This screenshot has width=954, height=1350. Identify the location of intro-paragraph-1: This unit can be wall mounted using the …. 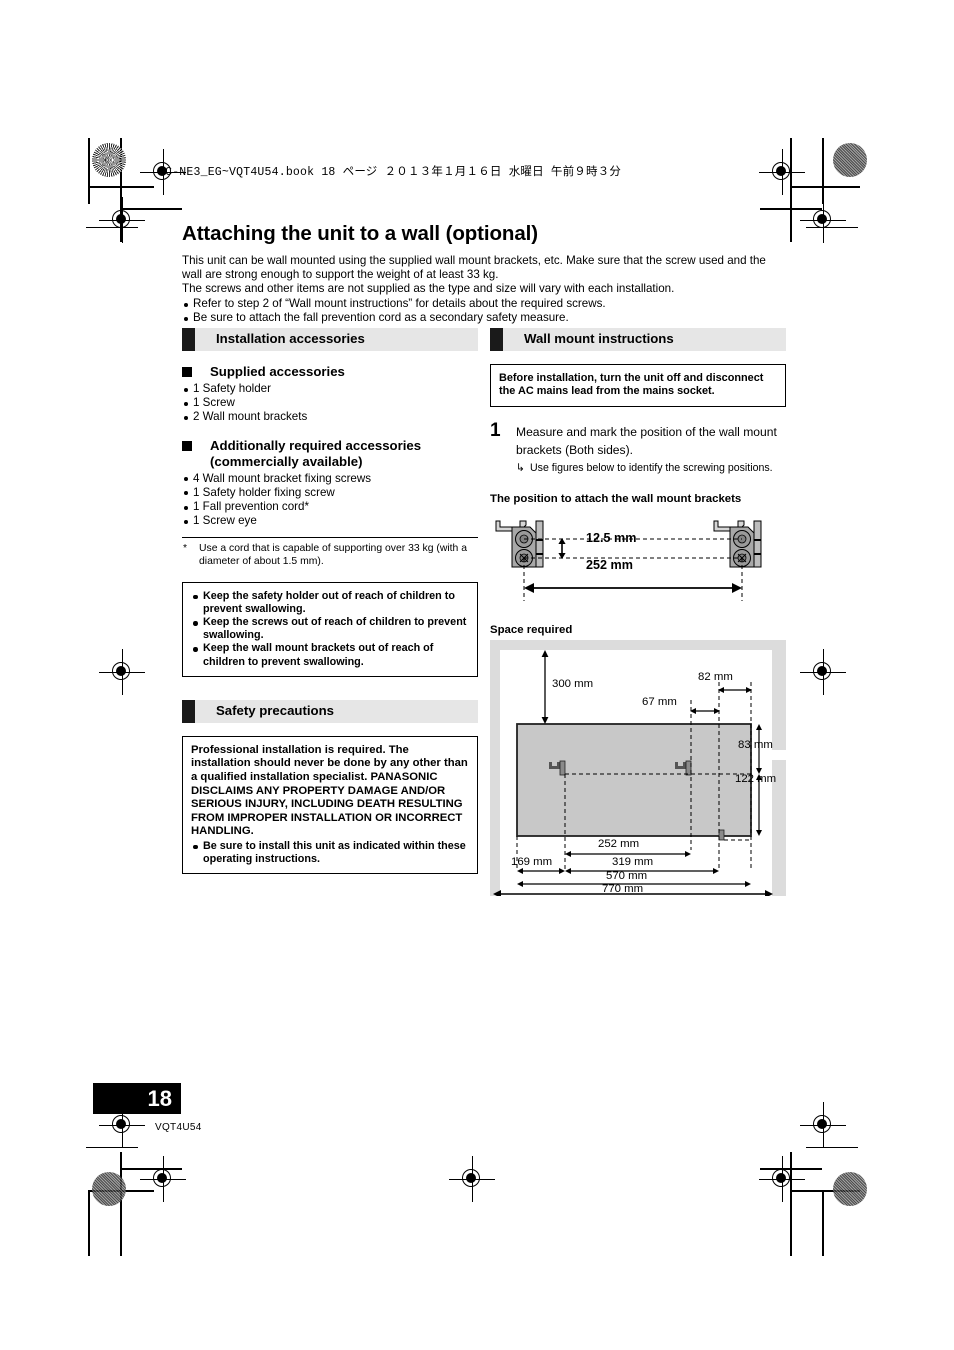
(474, 268).